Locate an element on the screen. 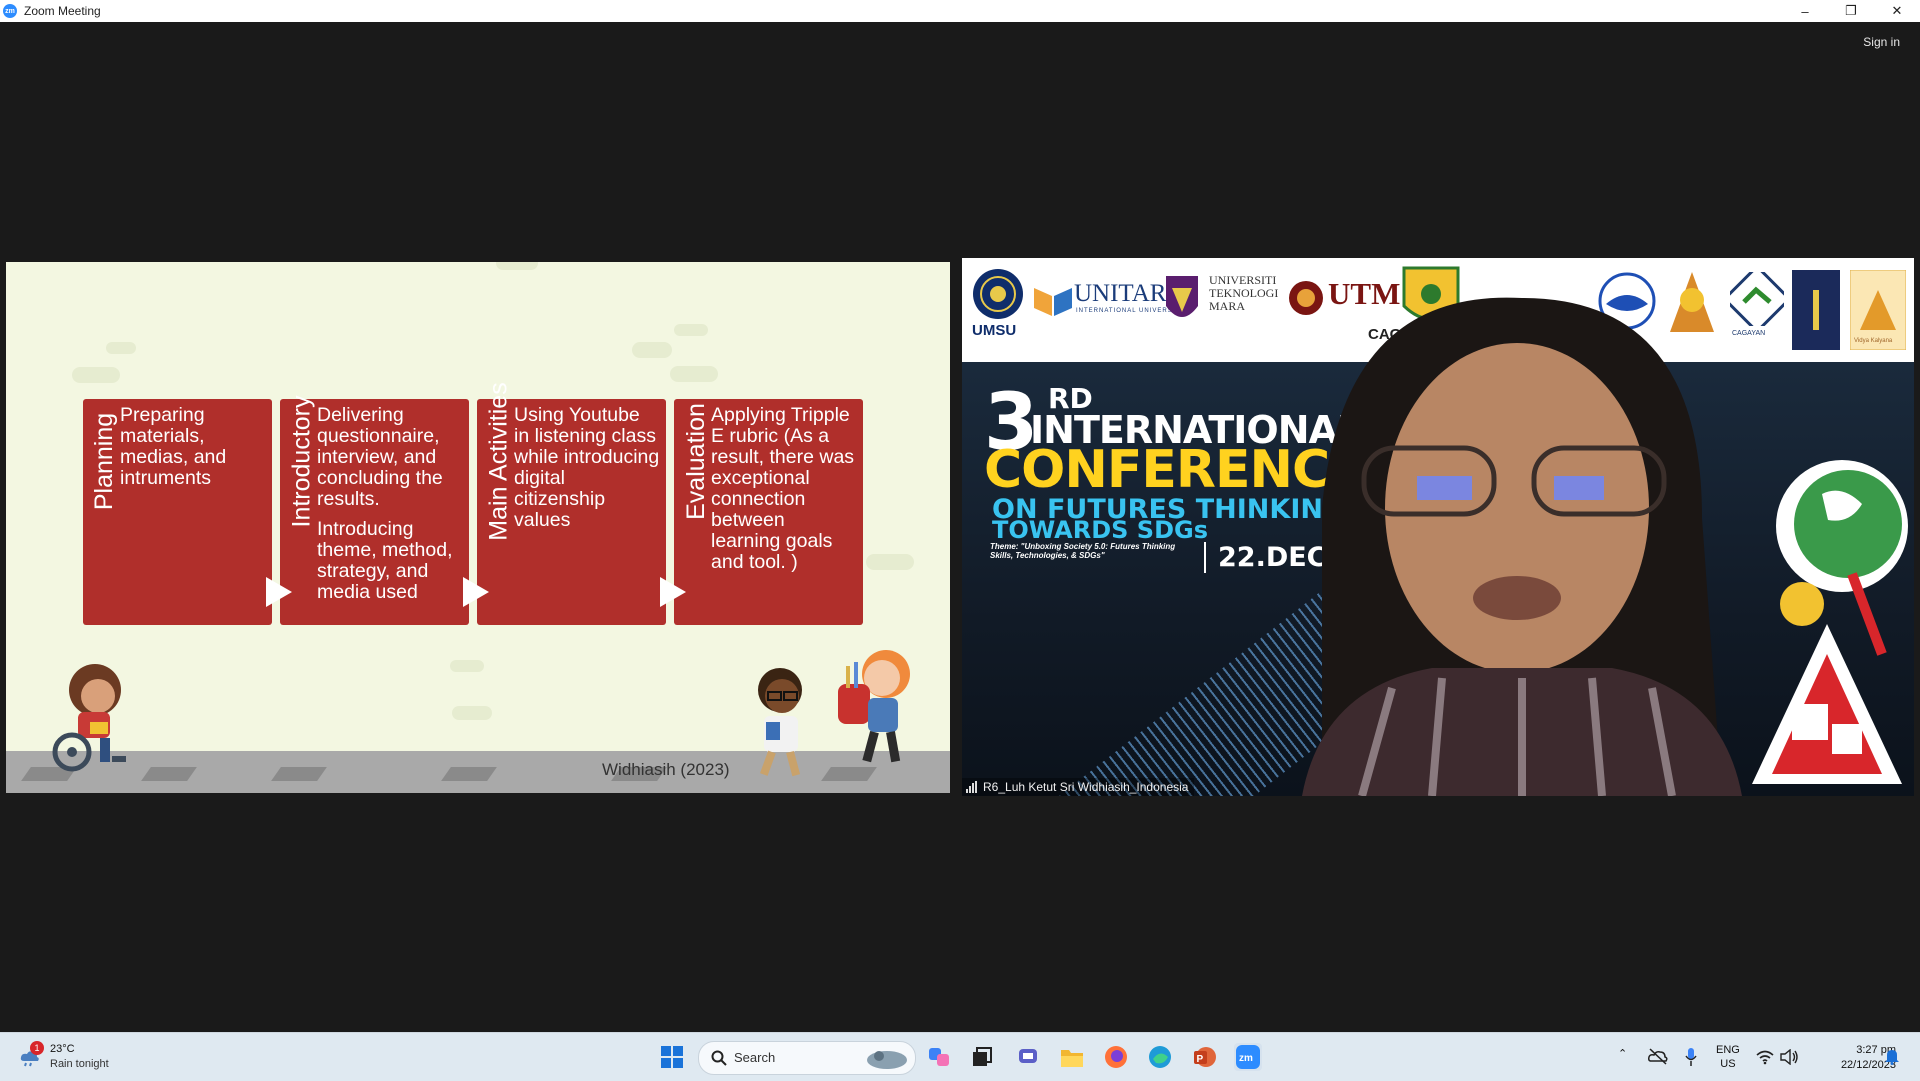 This screenshot has height=1081, width=1920. firefox-icon is located at coordinates (1116, 1057).